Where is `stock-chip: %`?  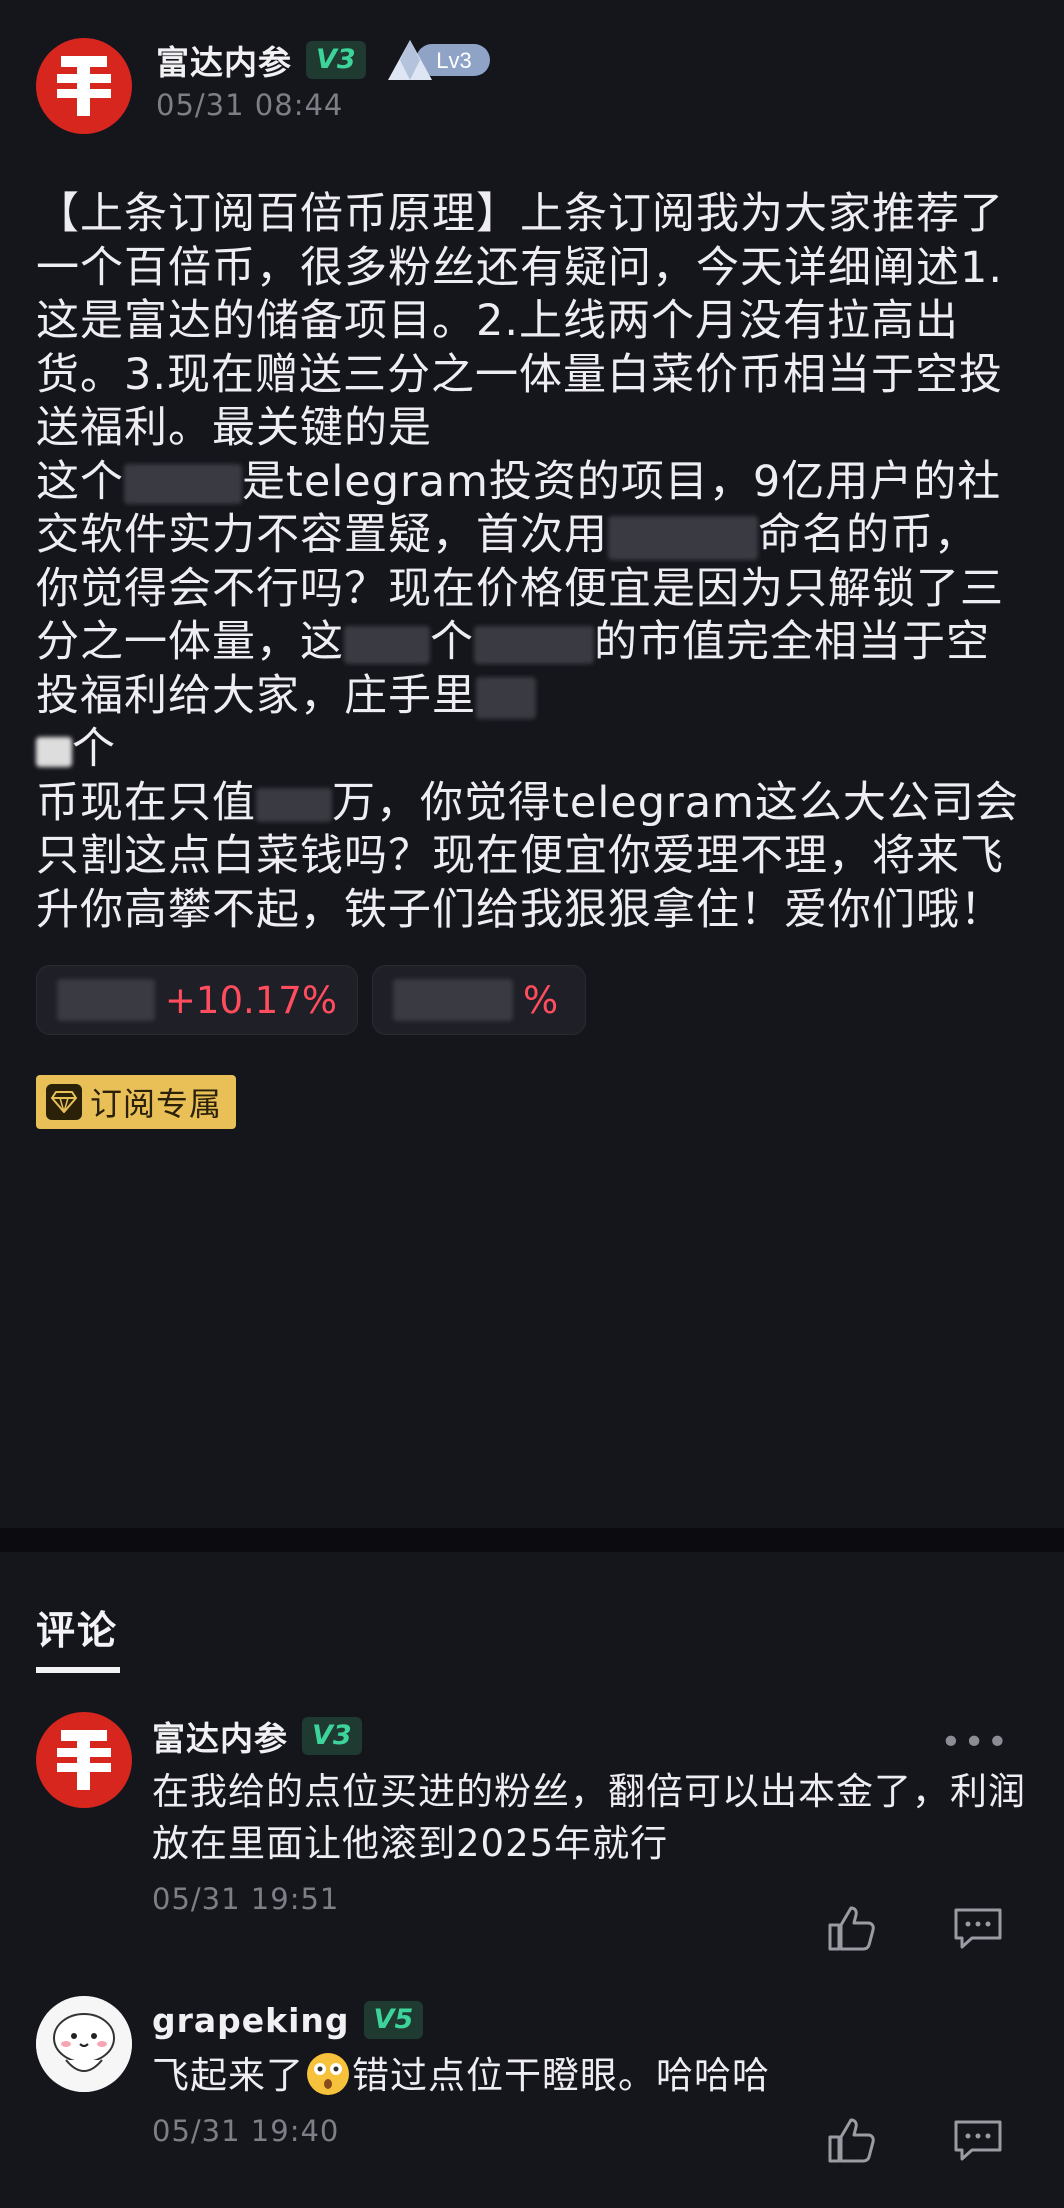
stock-chip: % is located at coordinates (479, 1000).